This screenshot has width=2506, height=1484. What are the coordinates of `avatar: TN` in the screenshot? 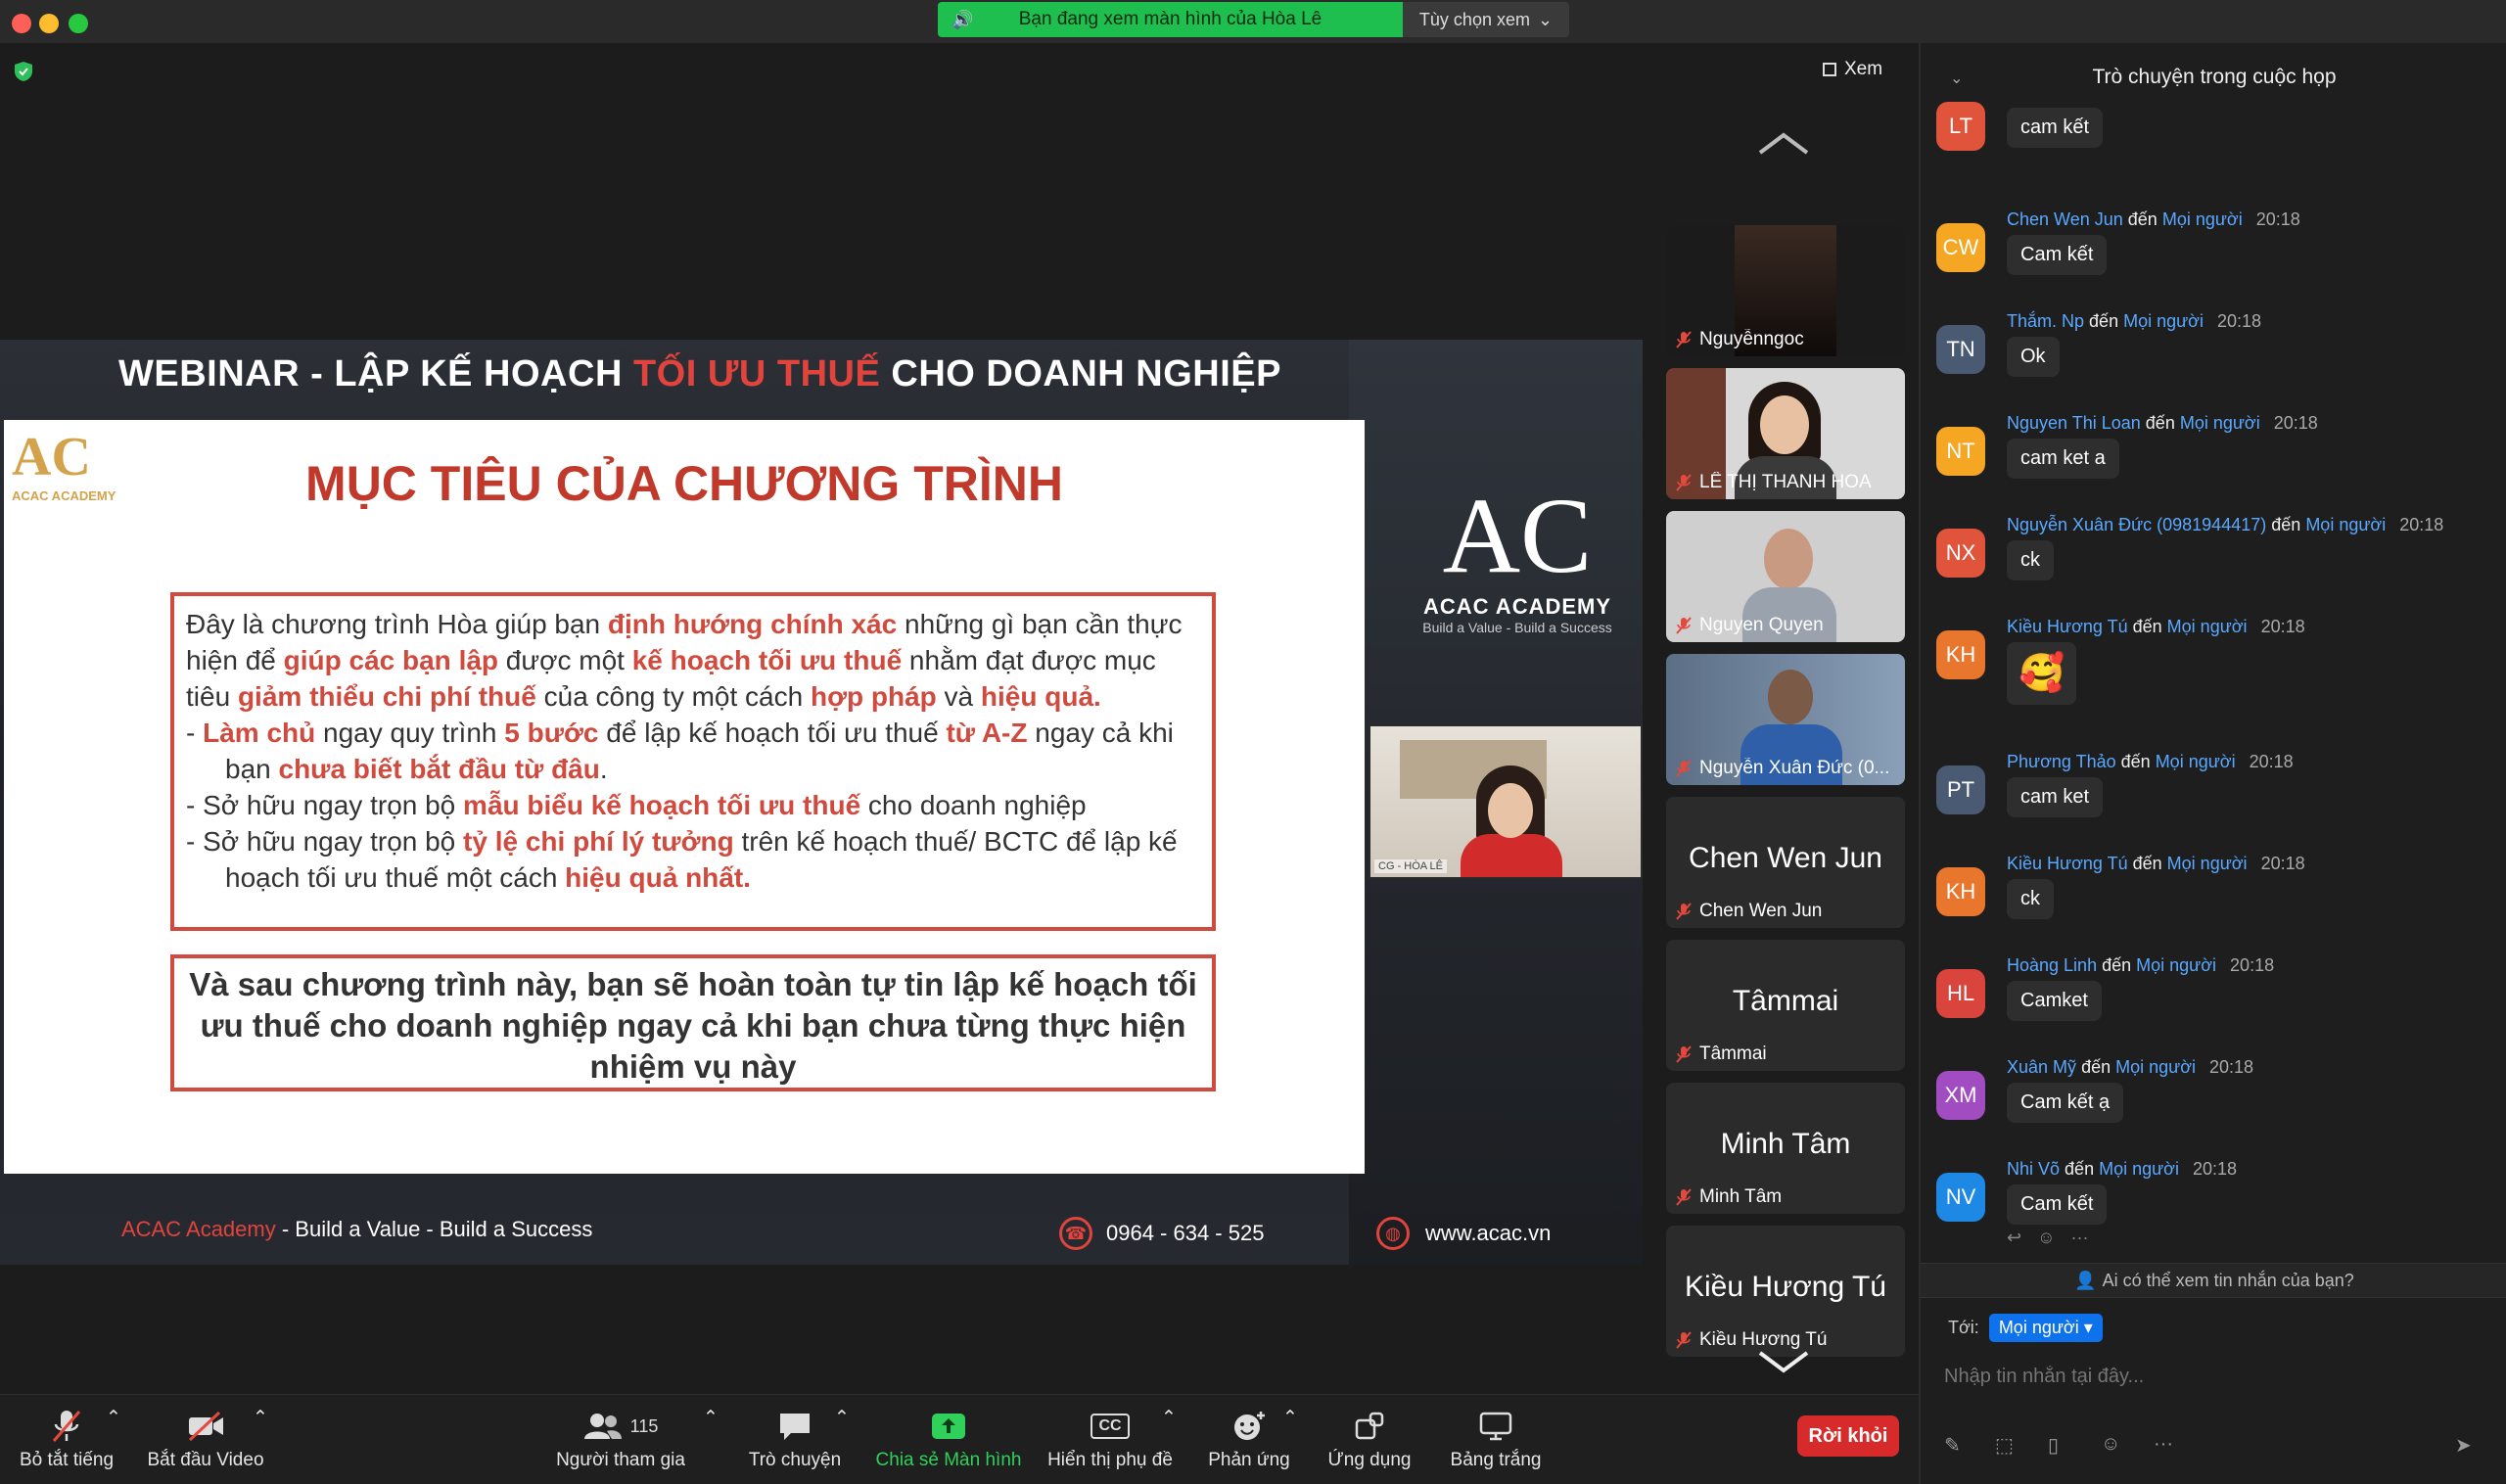 It's located at (1960, 349).